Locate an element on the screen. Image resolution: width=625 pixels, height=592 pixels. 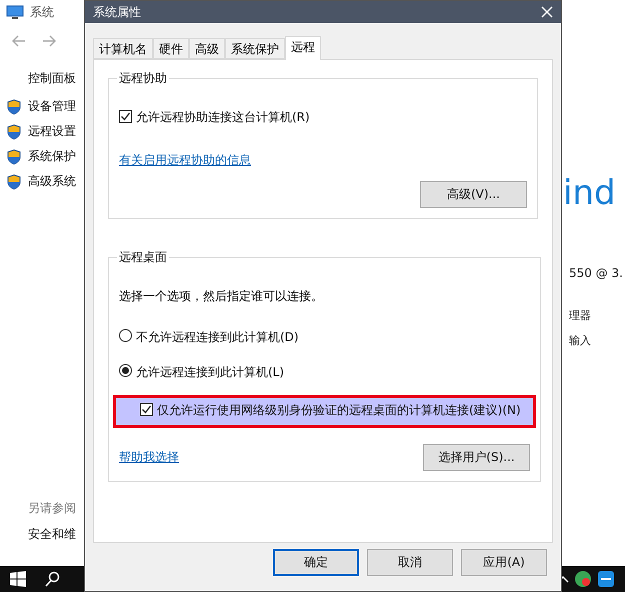
radio-label: 不允许远程连接到此计算机(D) is located at coordinates (217, 337).